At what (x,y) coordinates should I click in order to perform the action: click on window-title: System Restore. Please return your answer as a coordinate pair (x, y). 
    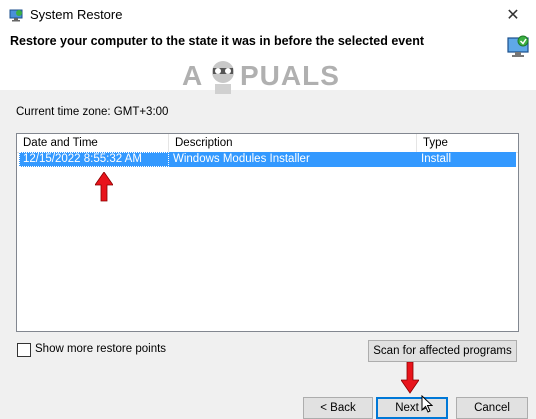
    Looking at the image, I should click on (76, 14).